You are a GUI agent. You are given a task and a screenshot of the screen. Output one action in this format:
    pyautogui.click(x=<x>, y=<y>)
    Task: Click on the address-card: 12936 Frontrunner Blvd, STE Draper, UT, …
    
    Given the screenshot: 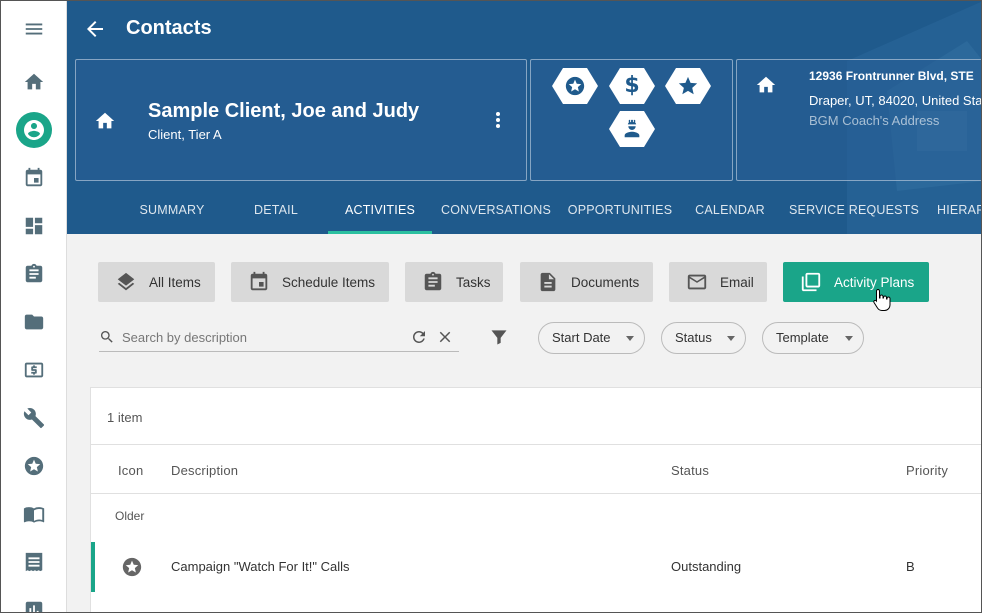 What is the action you would take?
    pyautogui.click(x=859, y=120)
    